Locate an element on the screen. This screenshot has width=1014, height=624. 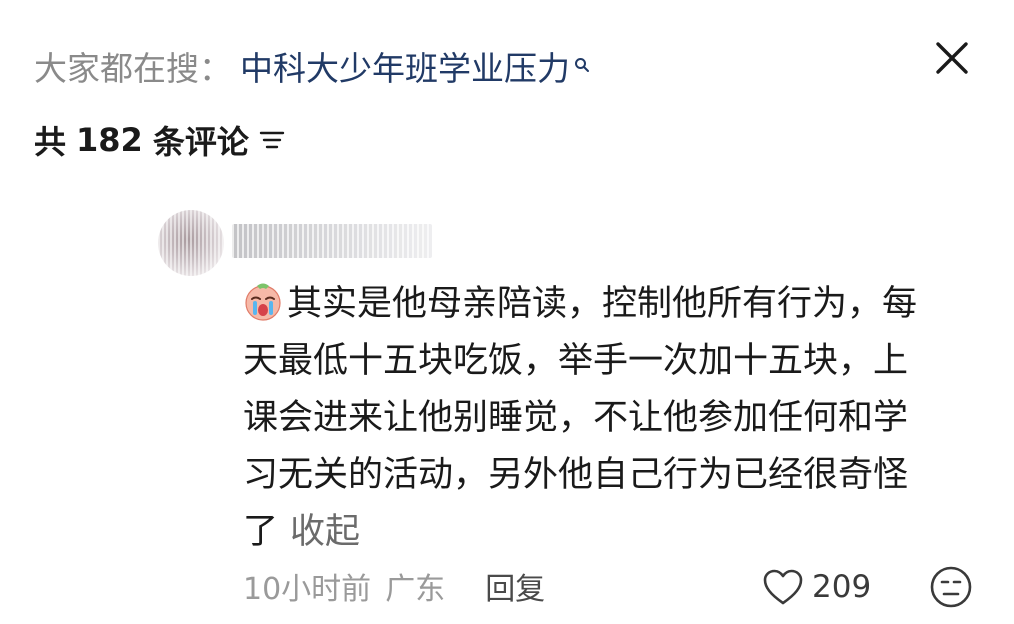
comment-meta: 10小时前 广东 回复 is located at coordinates (394, 586).